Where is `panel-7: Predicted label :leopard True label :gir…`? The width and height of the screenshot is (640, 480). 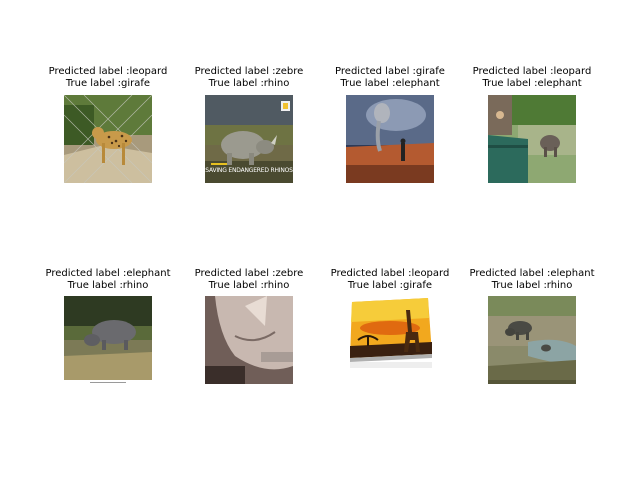
panel-7: Predicted label :leopard True label :gir… is located at coordinates (390, 280).